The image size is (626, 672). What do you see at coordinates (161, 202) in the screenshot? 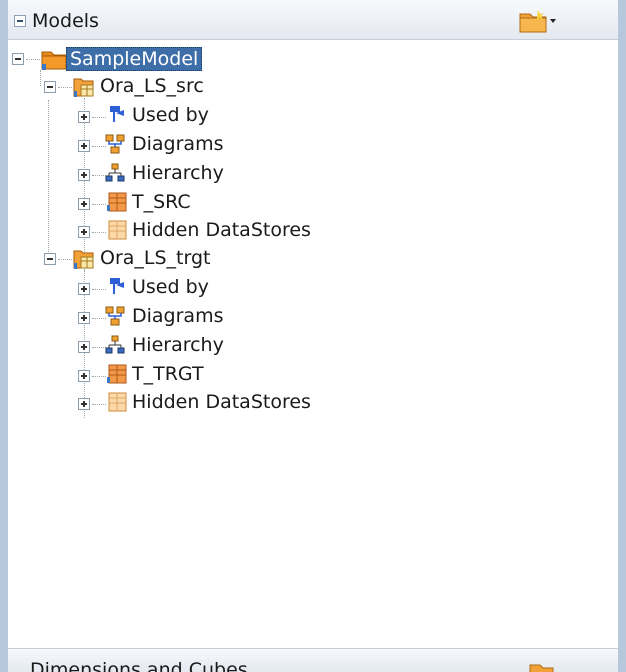
I see `tree-node-label: T_SRC` at bounding box center [161, 202].